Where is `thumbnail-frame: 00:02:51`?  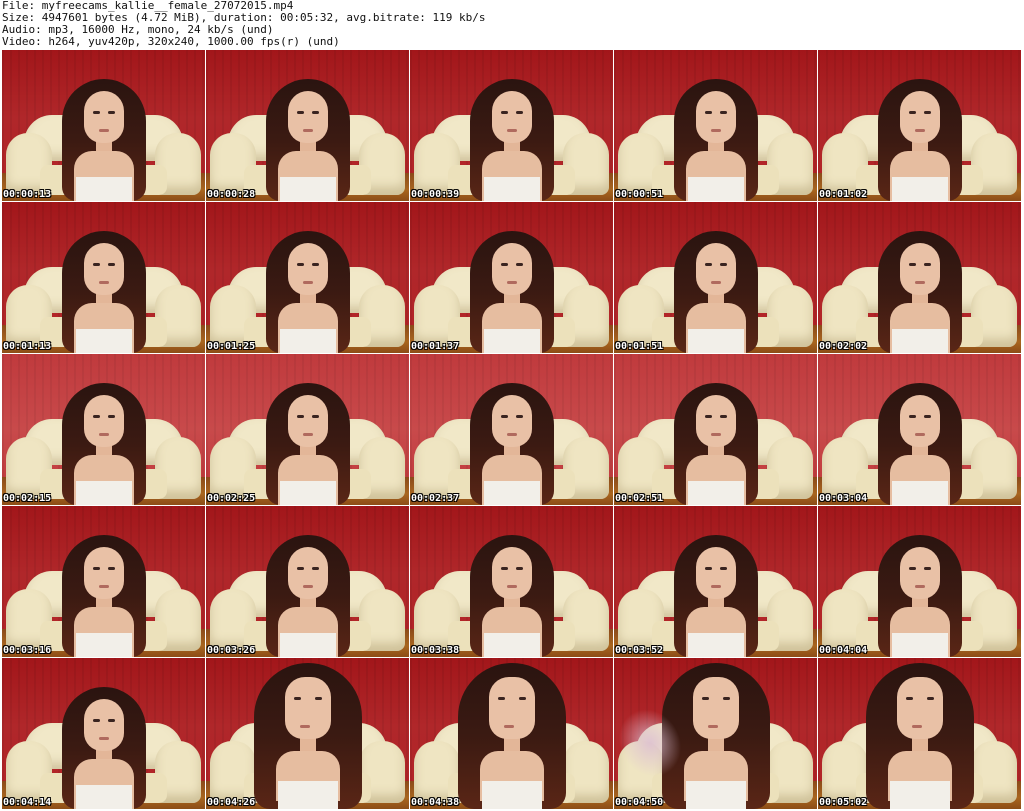
thumbnail-frame: 00:02:51 is located at coordinates (715, 429).